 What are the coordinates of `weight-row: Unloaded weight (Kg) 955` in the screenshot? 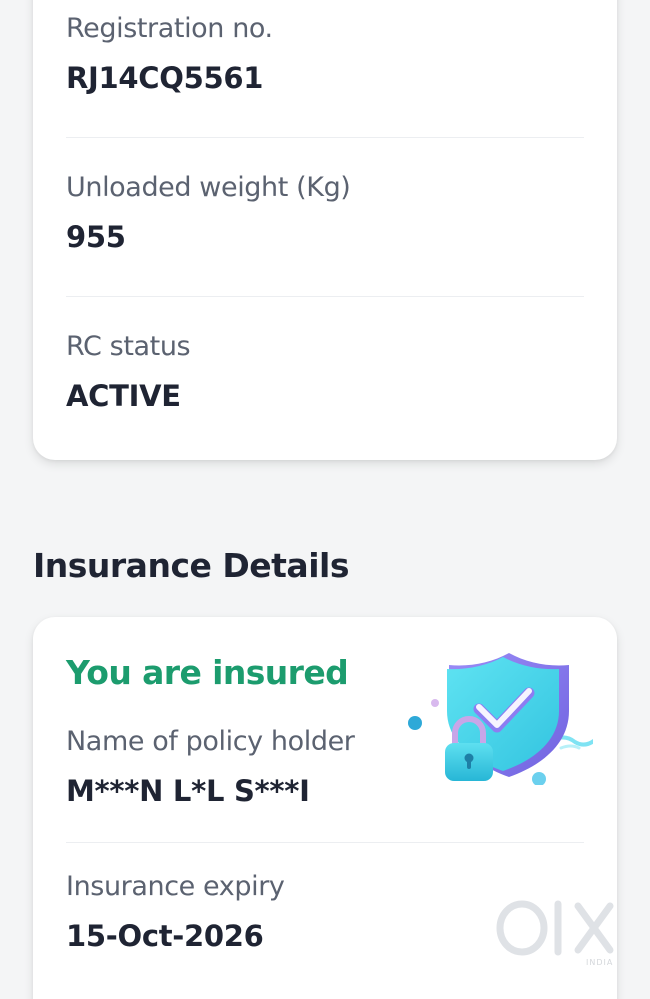 It's located at (325, 213).